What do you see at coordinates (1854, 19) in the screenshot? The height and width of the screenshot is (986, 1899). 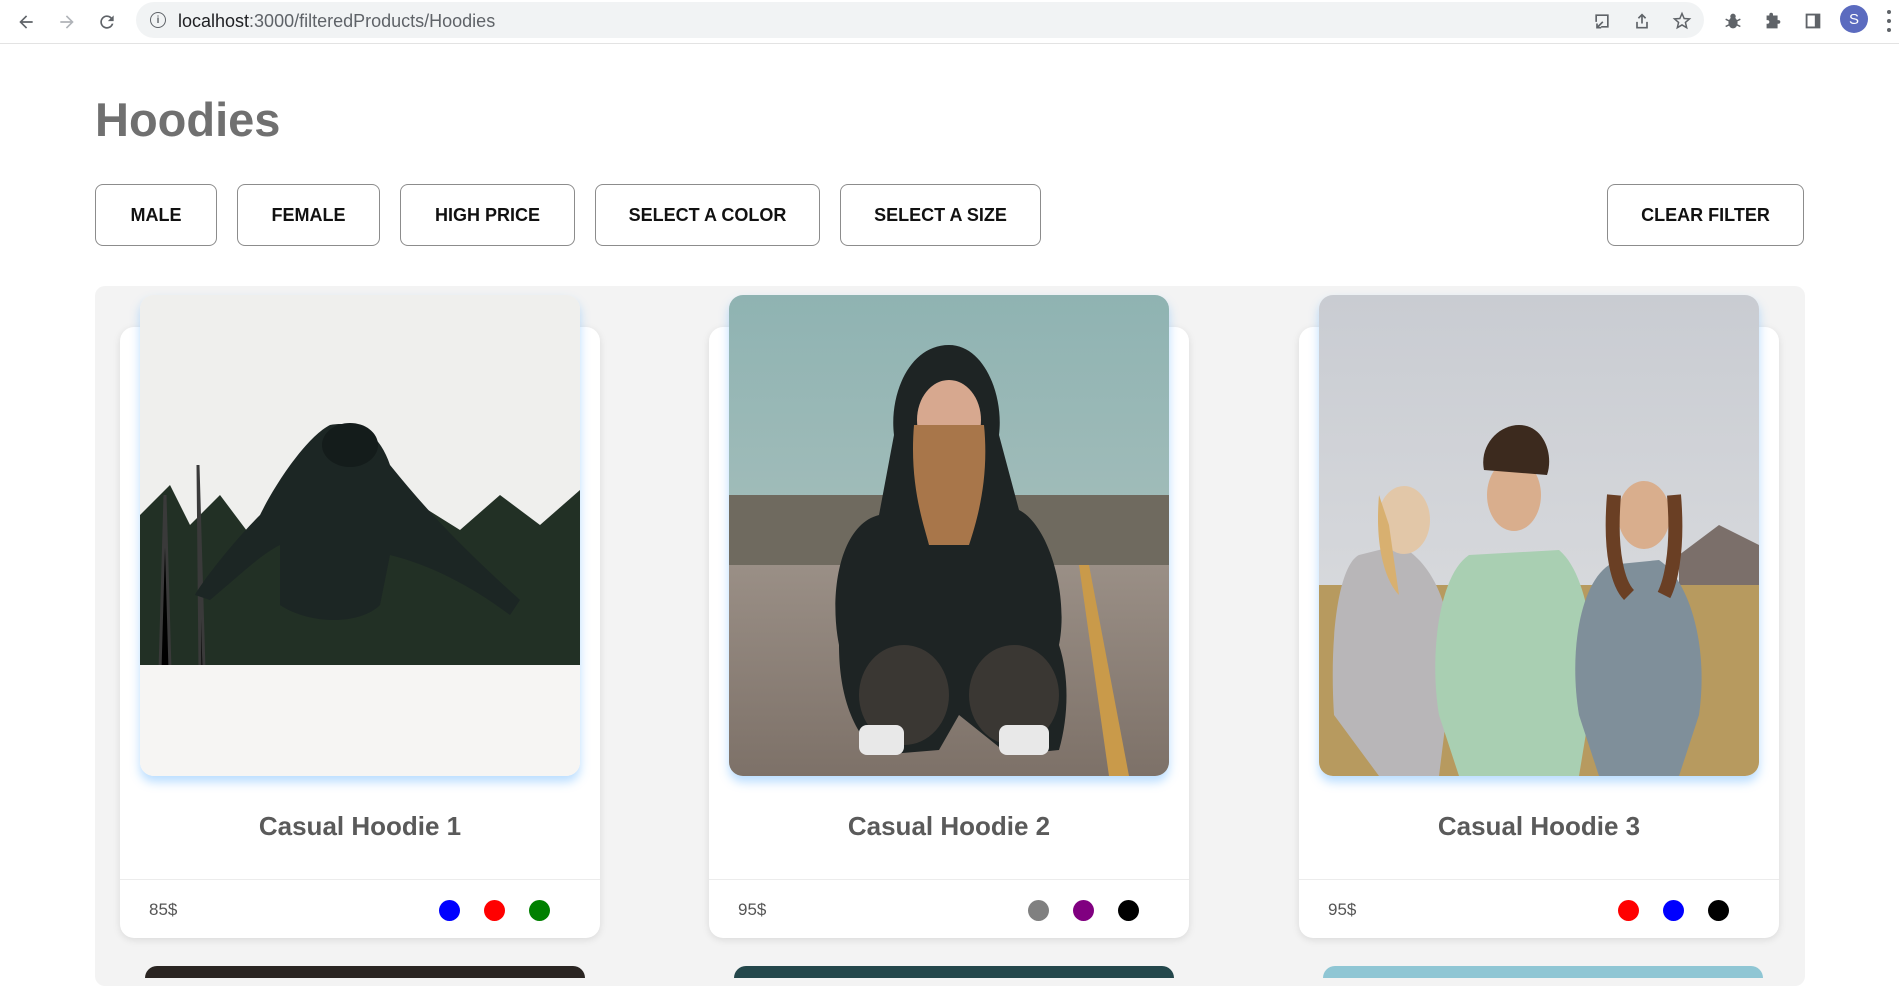 I see `profile-avatar: S` at bounding box center [1854, 19].